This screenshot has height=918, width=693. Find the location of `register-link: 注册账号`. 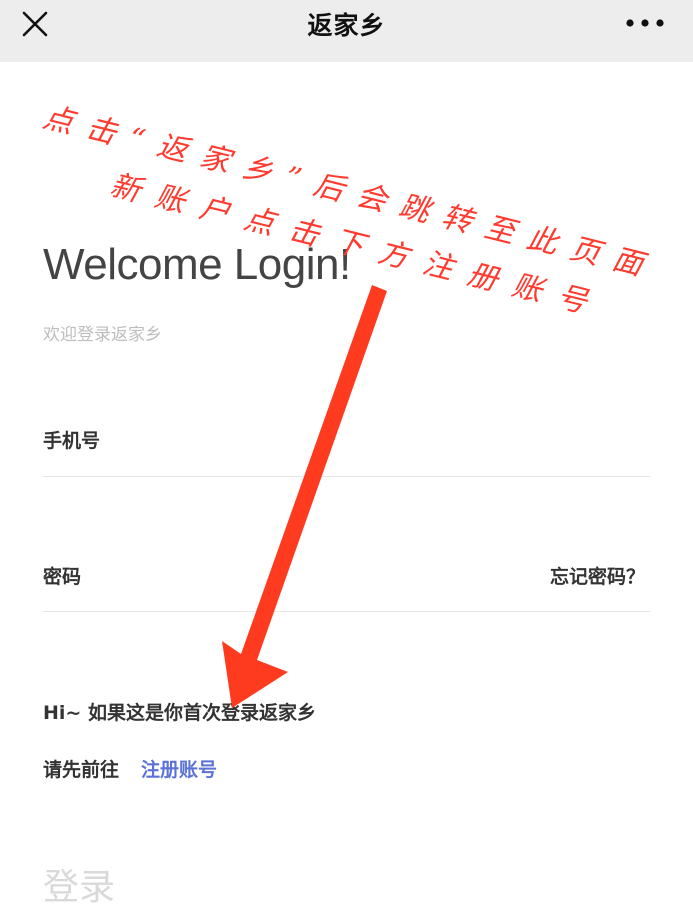

register-link: 注册账号 is located at coordinates (179, 768).